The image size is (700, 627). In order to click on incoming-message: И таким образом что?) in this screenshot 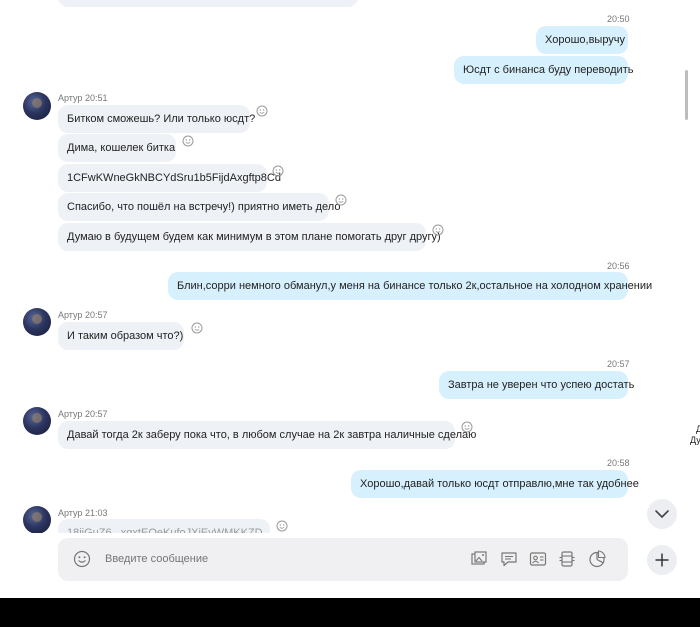, I will do `click(121, 336)`.